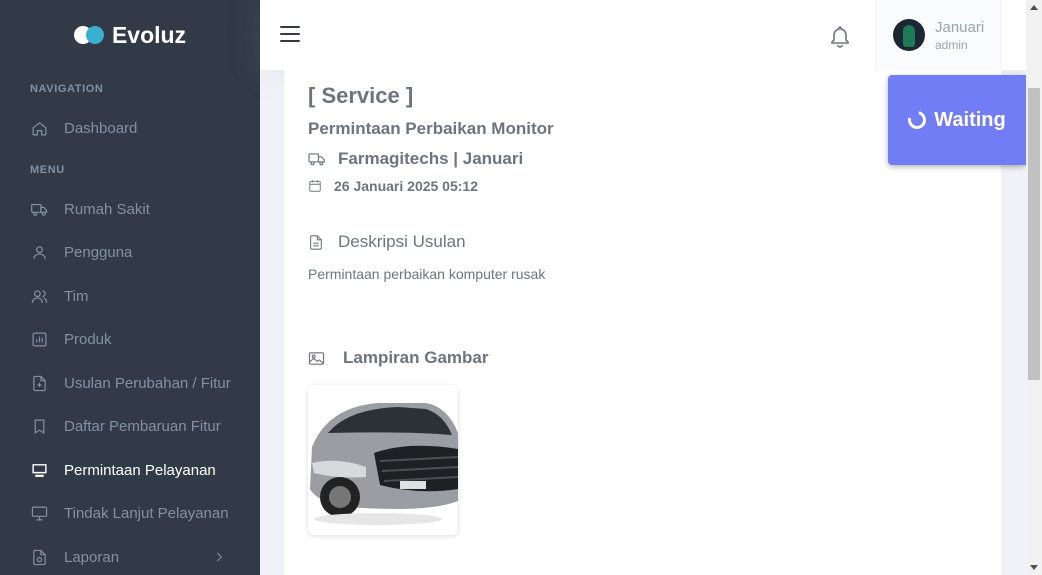 The width and height of the screenshot is (1042, 575). Describe the element at coordinates (416, 357) in the screenshot. I see `attachment-heading: Lampiran Gambar` at that location.